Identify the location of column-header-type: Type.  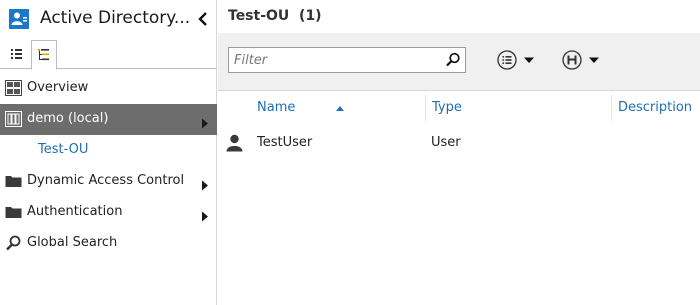
(518, 108).